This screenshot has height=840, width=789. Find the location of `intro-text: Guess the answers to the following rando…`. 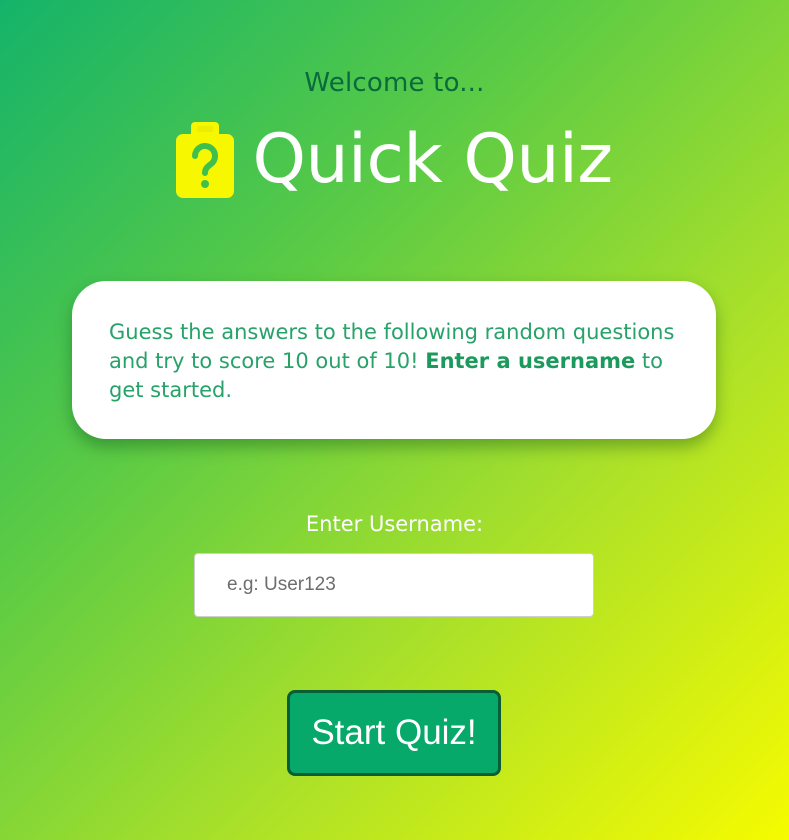

intro-text: Guess the answers to the following rando… is located at coordinates (394, 361).